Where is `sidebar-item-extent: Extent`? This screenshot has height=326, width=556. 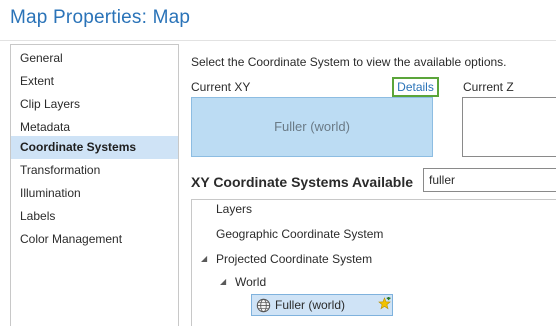 sidebar-item-extent: Extent is located at coordinates (94, 81).